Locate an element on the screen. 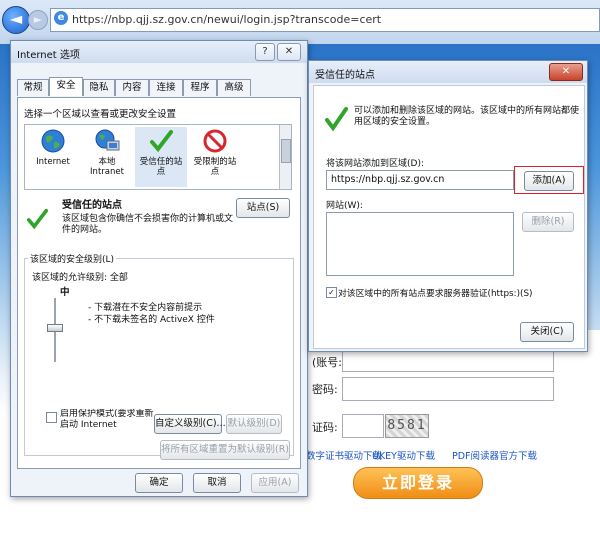 The image size is (600, 543). zone-intranet: 本地 Intranet is located at coordinates (107, 157).